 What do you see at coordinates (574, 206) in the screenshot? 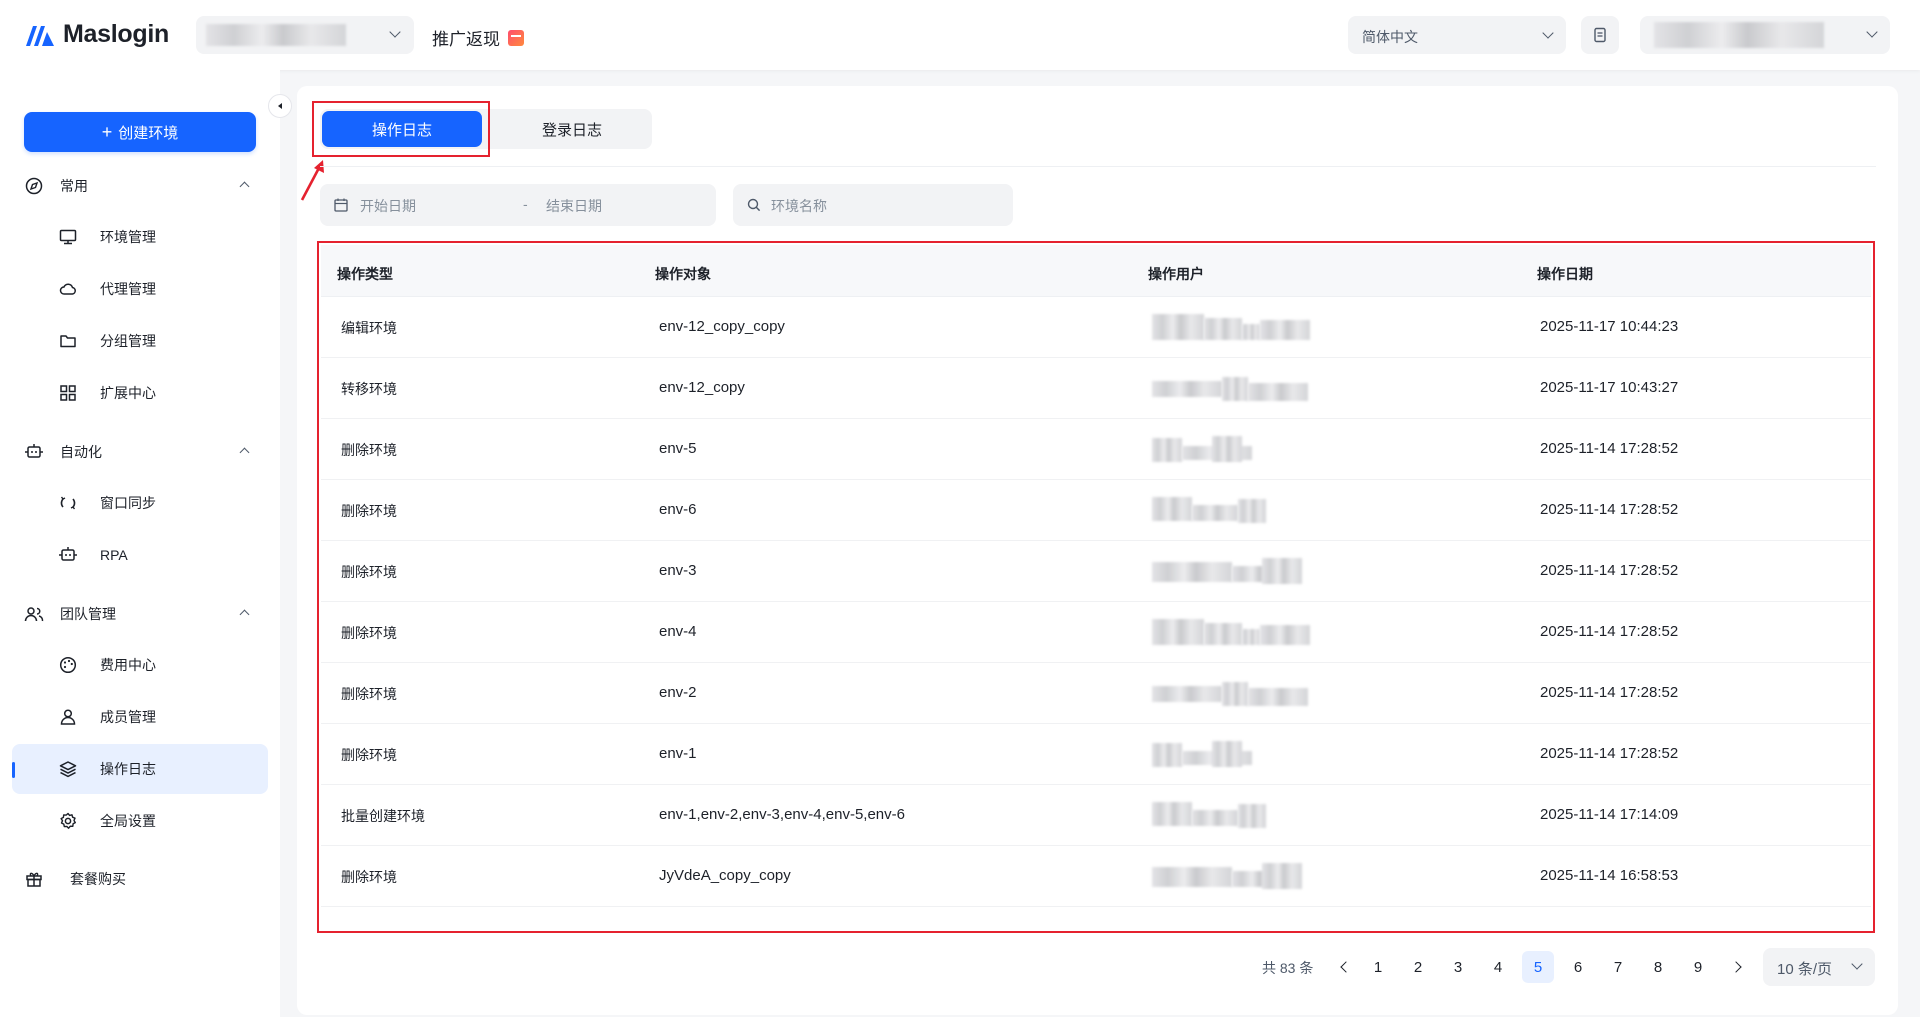
I see `end-date-placeholder: 结束日期` at bounding box center [574, 206].